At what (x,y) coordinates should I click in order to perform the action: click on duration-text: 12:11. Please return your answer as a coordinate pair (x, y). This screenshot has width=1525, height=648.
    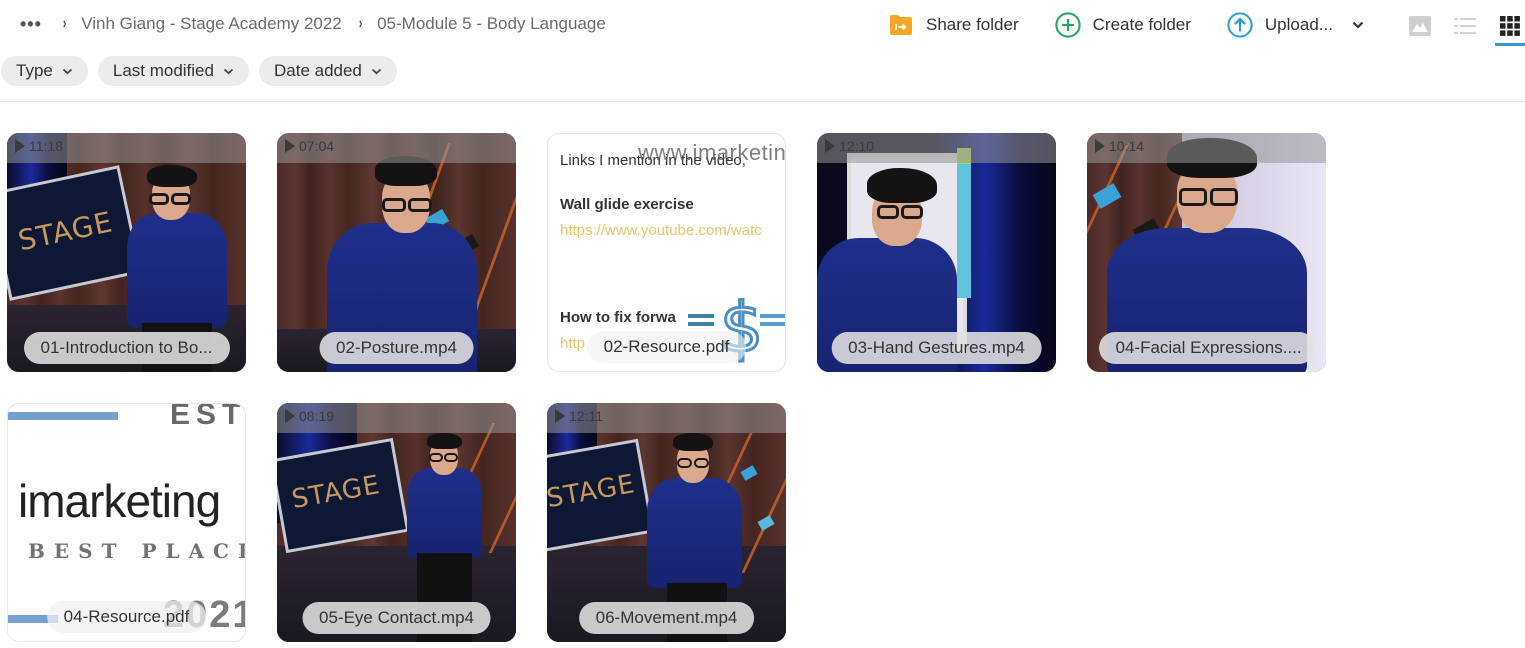
    Looking at the image, I should click on (586, 416).